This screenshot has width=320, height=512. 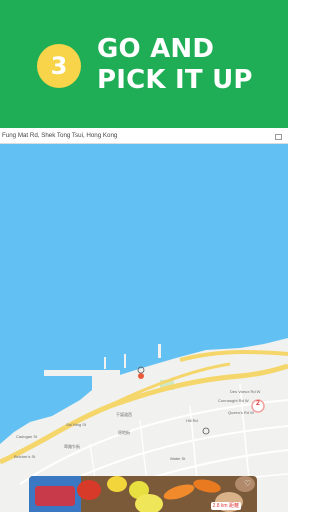 I want to click on street-label: 干諾道西, so click(x=124, y=414).